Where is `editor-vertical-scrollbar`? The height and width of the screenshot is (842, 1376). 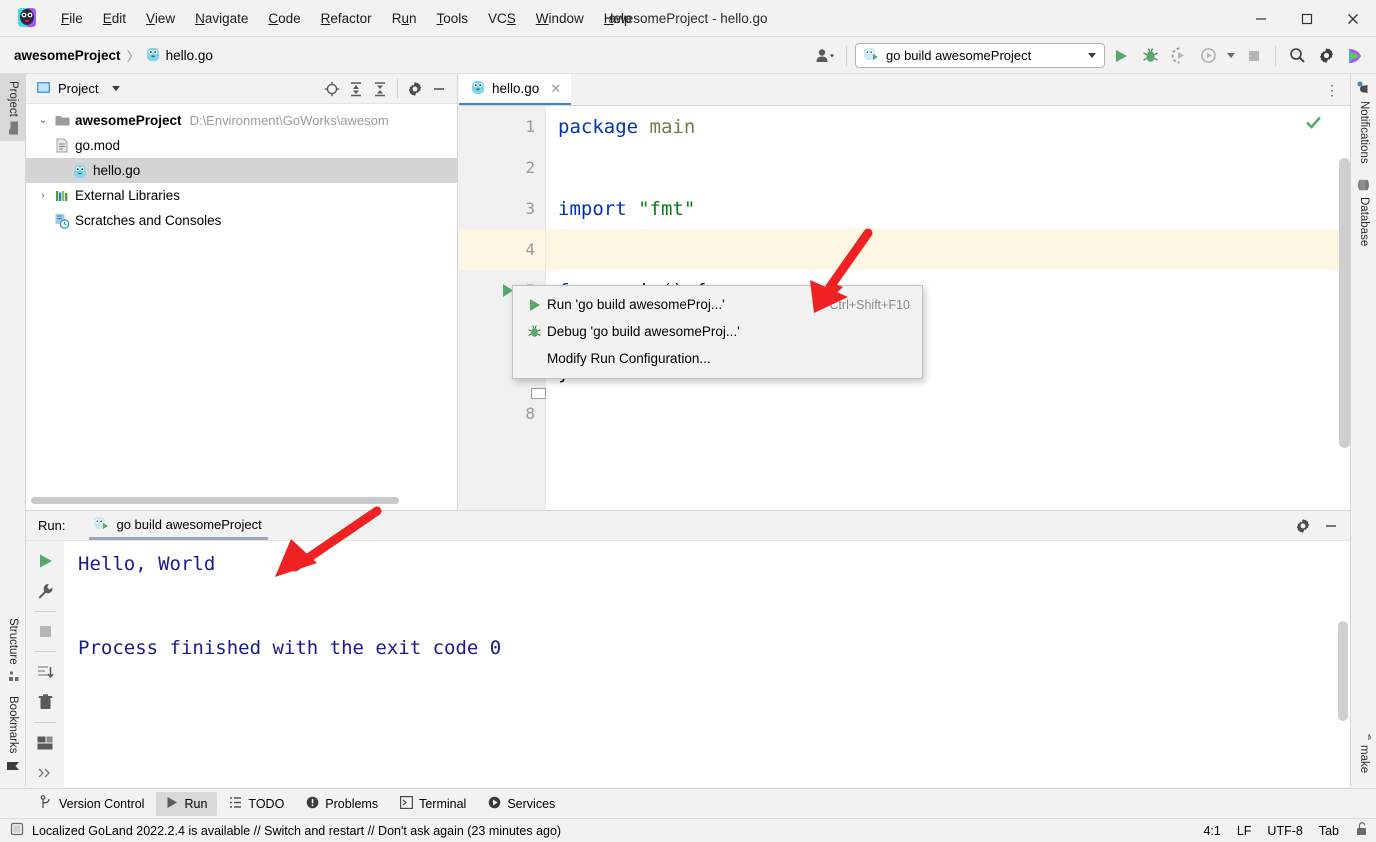
editor-vertical-scrollbar is located at coordinates (1344, 303).